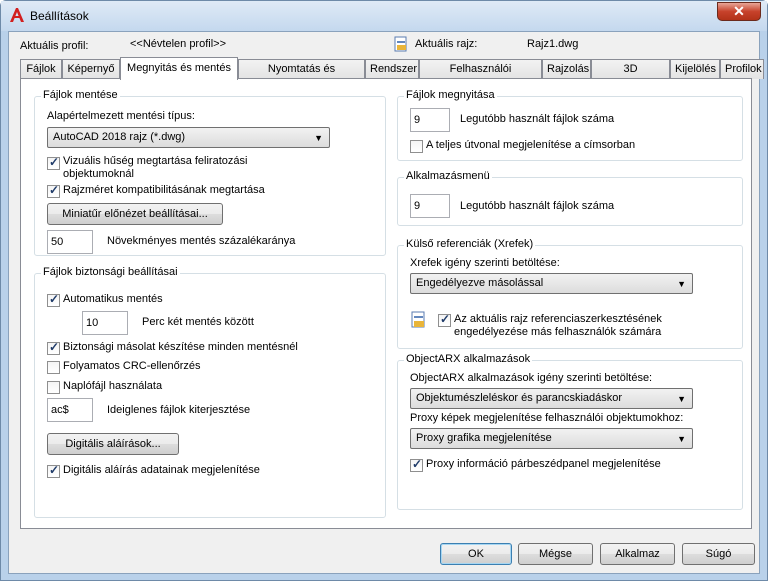  I want to click on autosave-minutes-input: 10, so click(105, 323).